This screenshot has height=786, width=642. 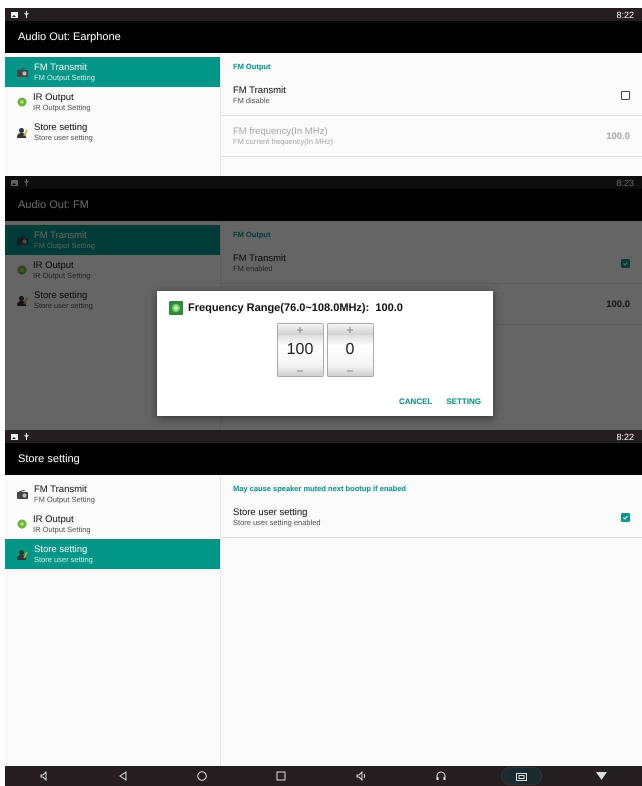 I want to click on triangle-down-icon, so click(x=602, y=776).